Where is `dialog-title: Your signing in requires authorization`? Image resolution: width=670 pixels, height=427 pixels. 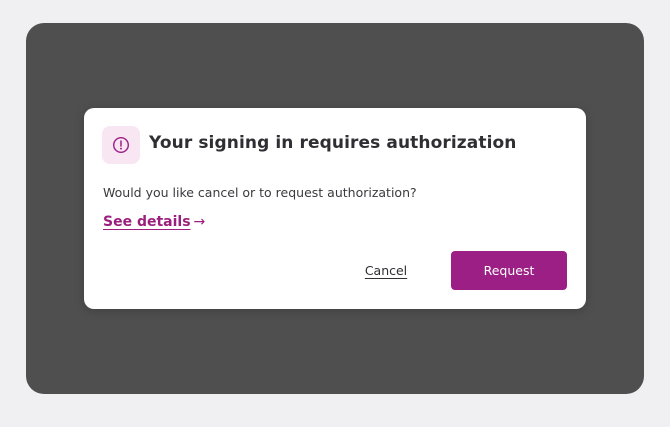
dialog-title: Your signing in requires authorization is located at coordinates (333, 143).